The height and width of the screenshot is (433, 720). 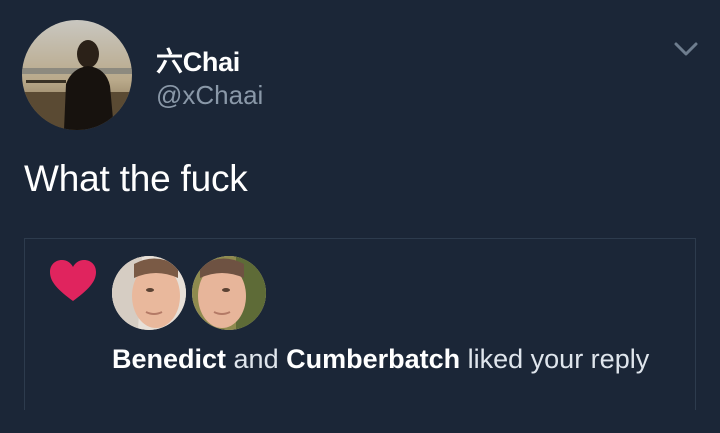 I want to click on conjunction-text: and, so click(x=256, y=359).